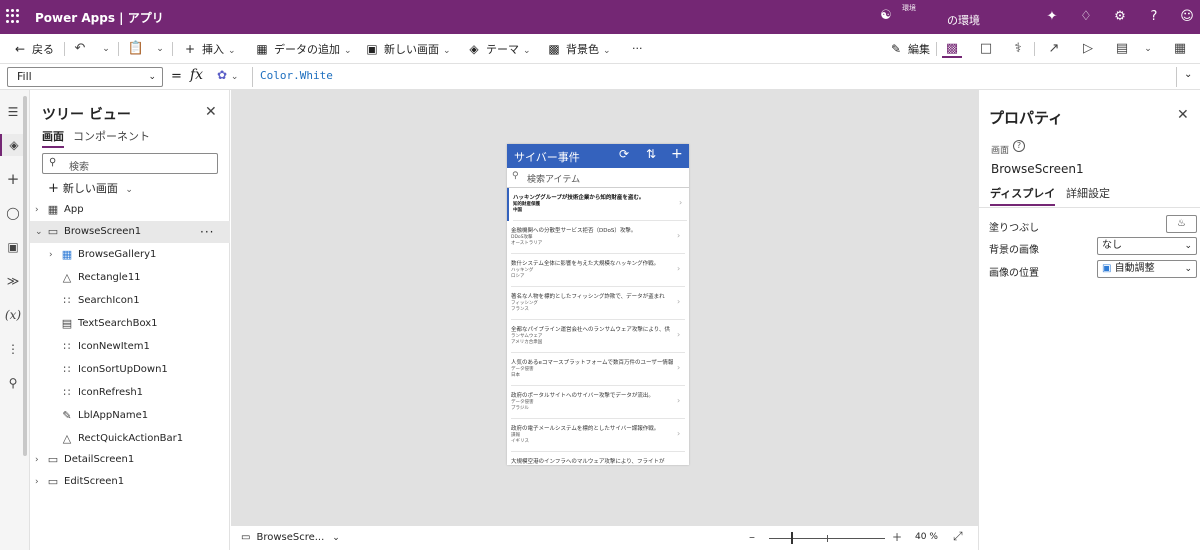 The height and width of the screenshot is (550, 1200). What do you see at coordinates (598, 435) in the screenshot?
I see `gallery-item: 政府の電子メールシステムを標的としたサイバー諜報作戦。 諜報 イギリス ›` at bounding box center [598, 435].